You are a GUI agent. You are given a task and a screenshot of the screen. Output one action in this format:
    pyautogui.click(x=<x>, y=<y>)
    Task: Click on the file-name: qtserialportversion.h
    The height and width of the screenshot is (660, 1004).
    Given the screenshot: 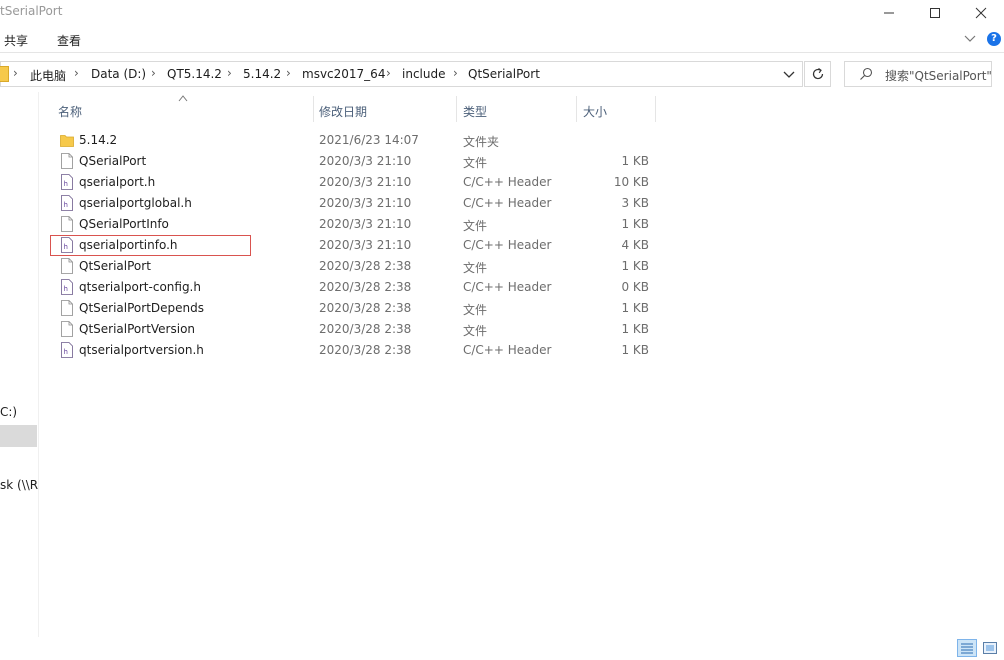 What is the action you would take?
    pyautogui.click(x=141, y=350)
    